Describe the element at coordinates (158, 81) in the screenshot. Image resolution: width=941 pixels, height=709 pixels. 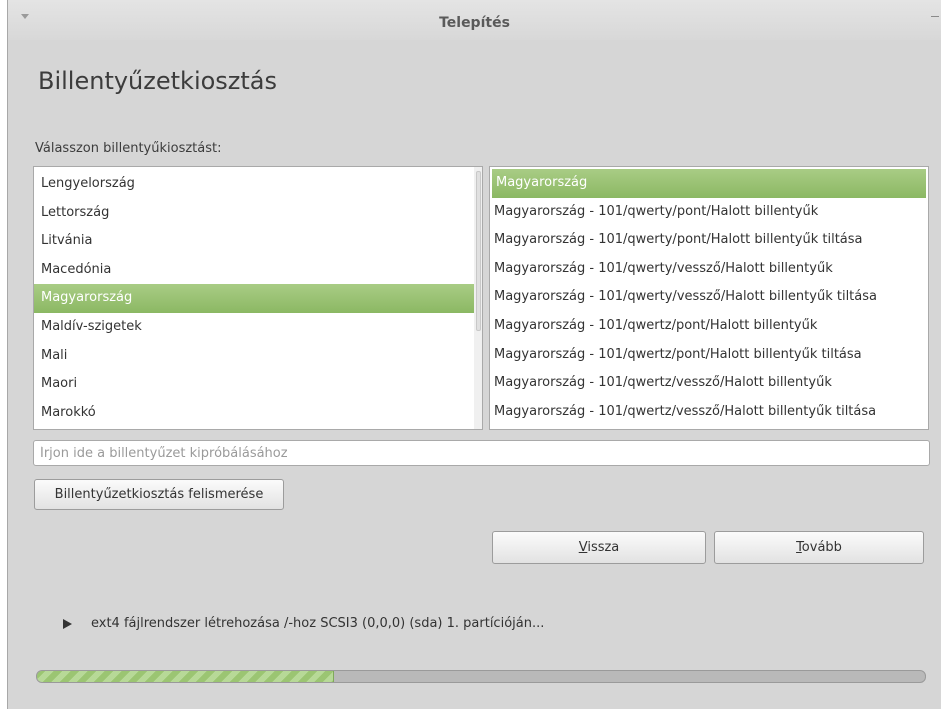
I see `page-title: Billentyűzetkiosztás` at that location.